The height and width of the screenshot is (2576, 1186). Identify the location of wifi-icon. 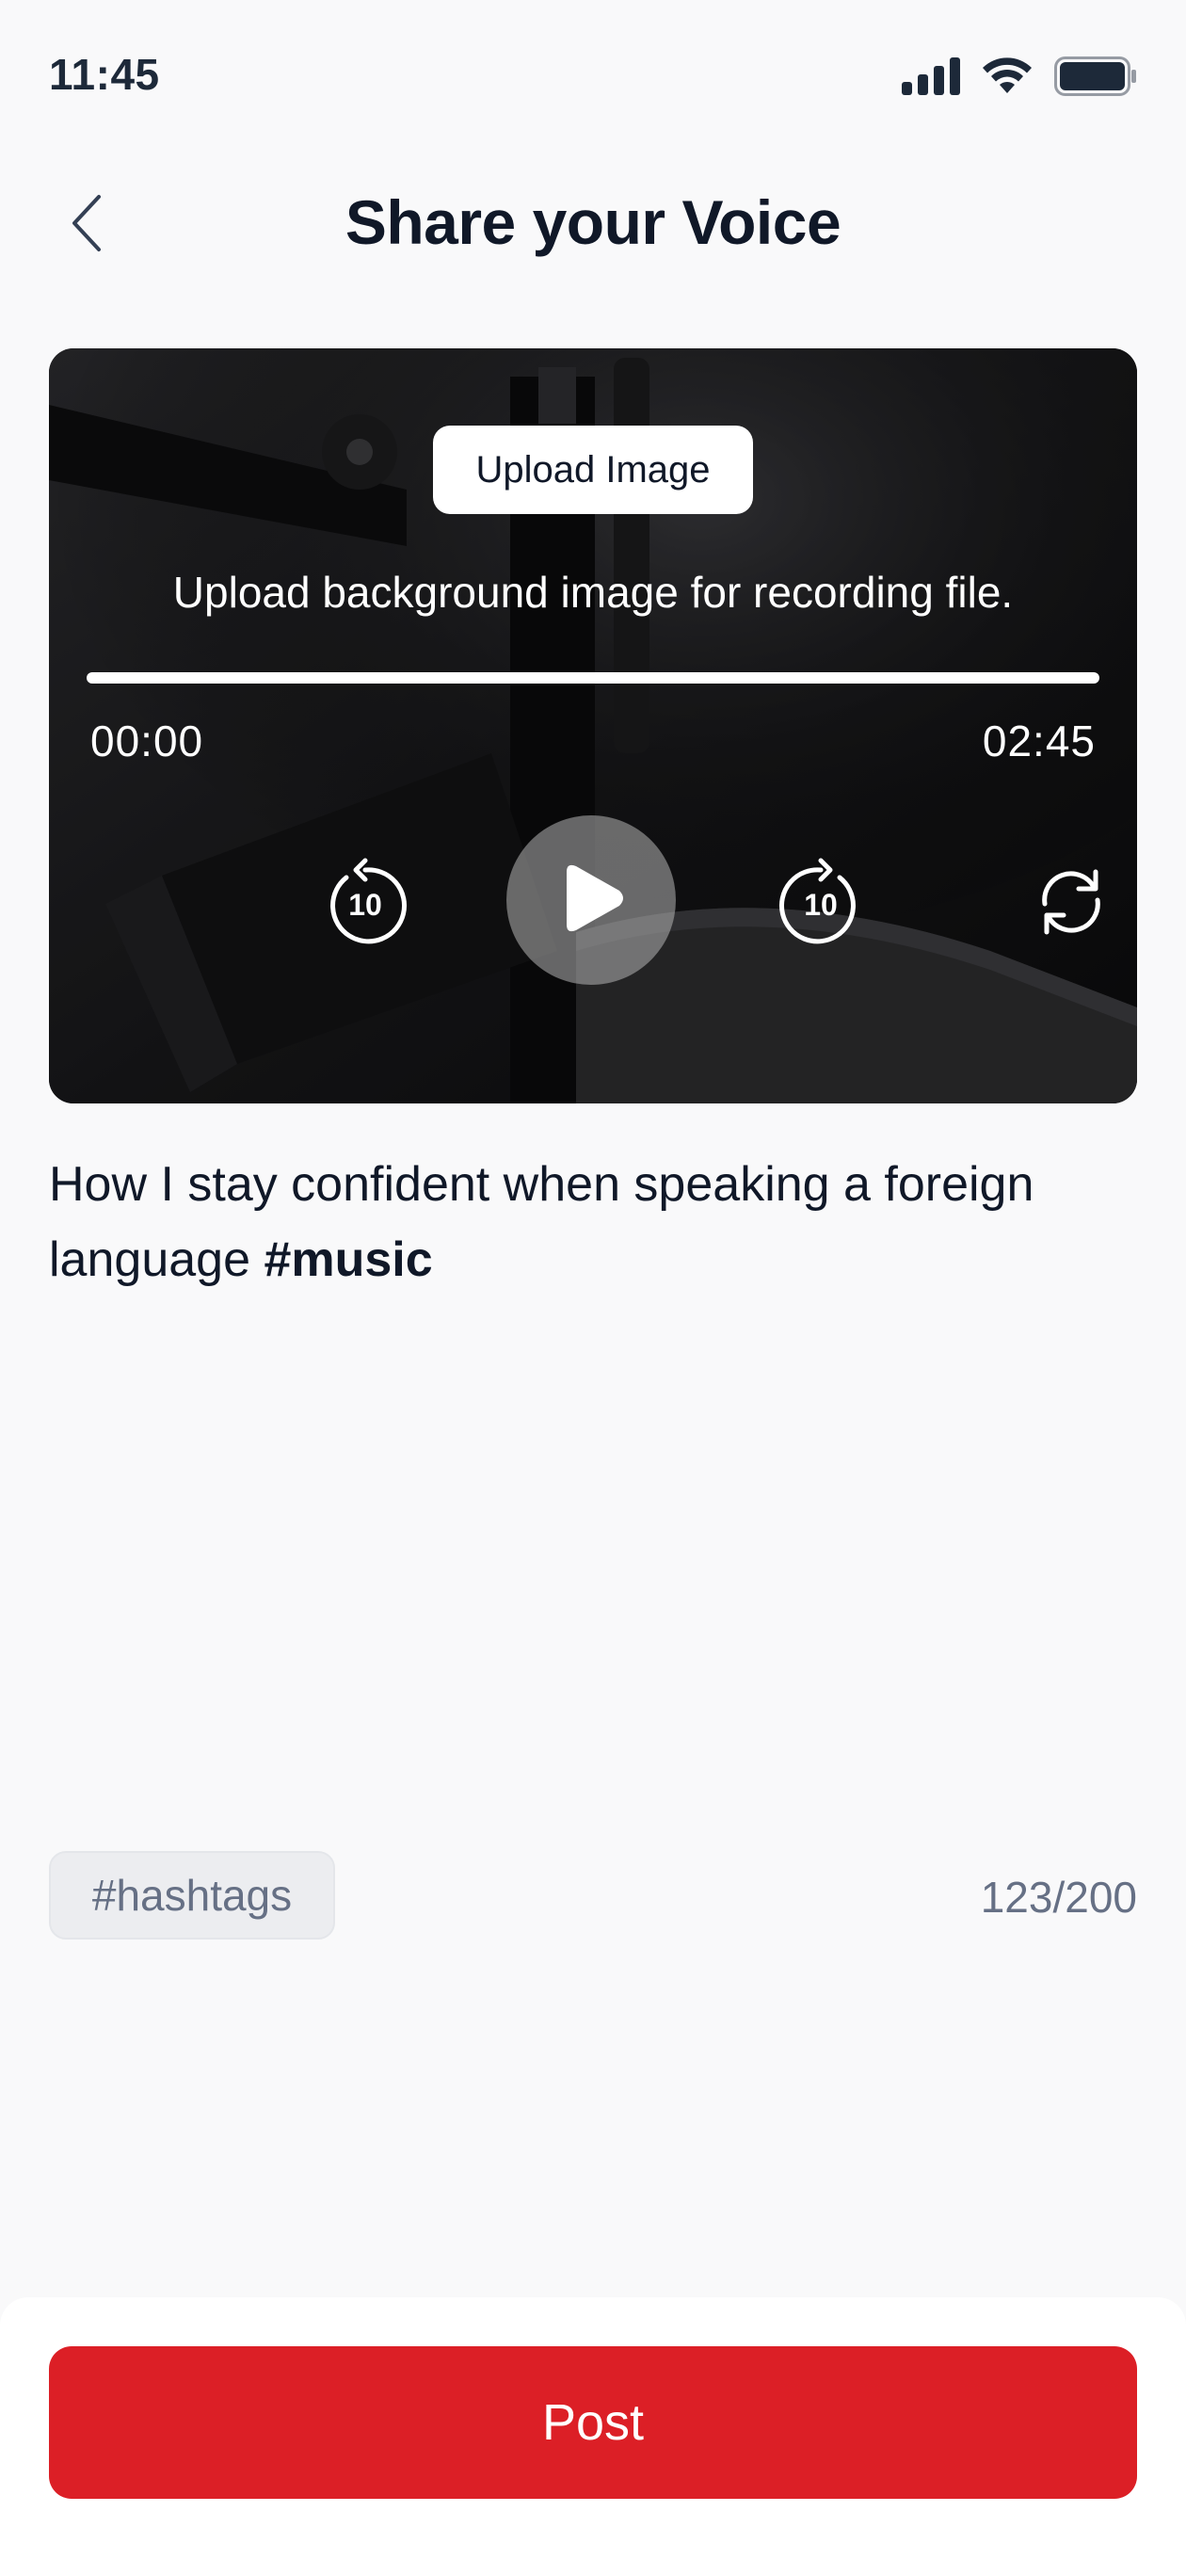
(1008, 78).